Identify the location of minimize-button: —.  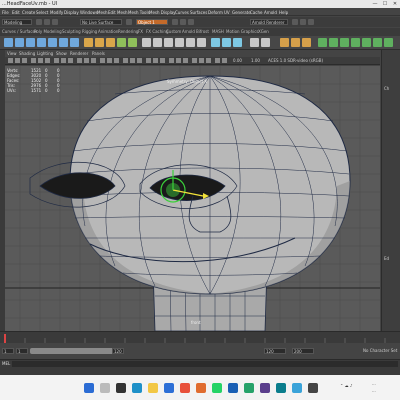
(375, 4).